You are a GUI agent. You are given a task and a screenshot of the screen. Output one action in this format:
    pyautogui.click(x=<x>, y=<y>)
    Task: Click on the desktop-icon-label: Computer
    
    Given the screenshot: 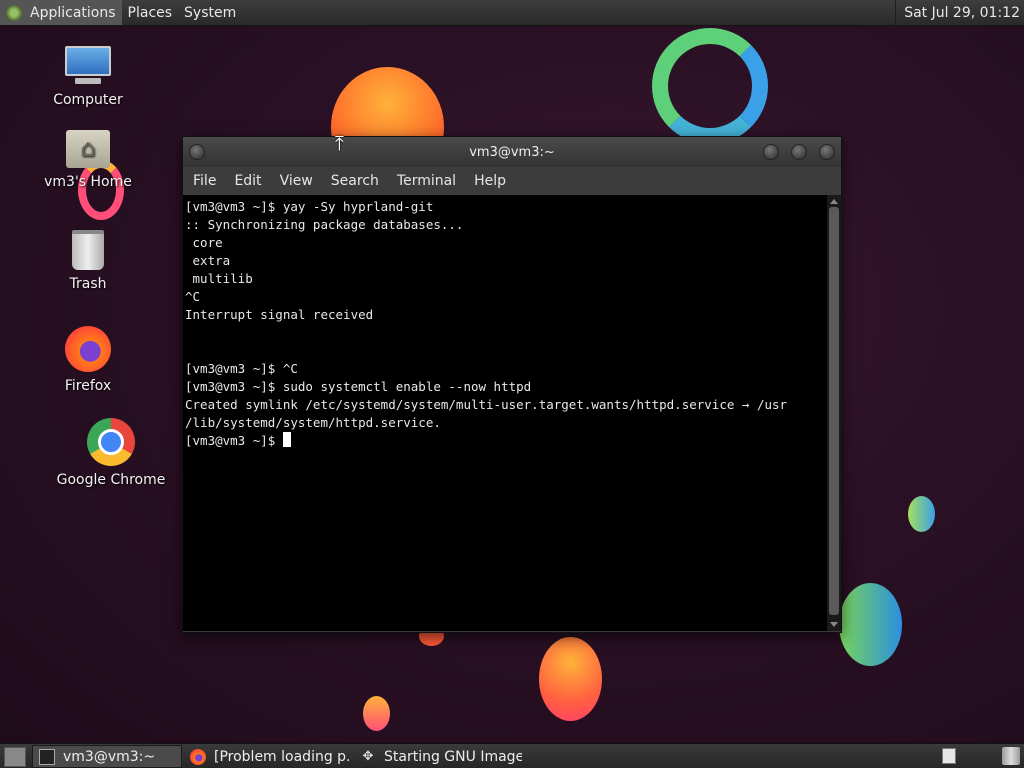 What is the action you would take?
    pyautogui.click(x=88, y=100)
    